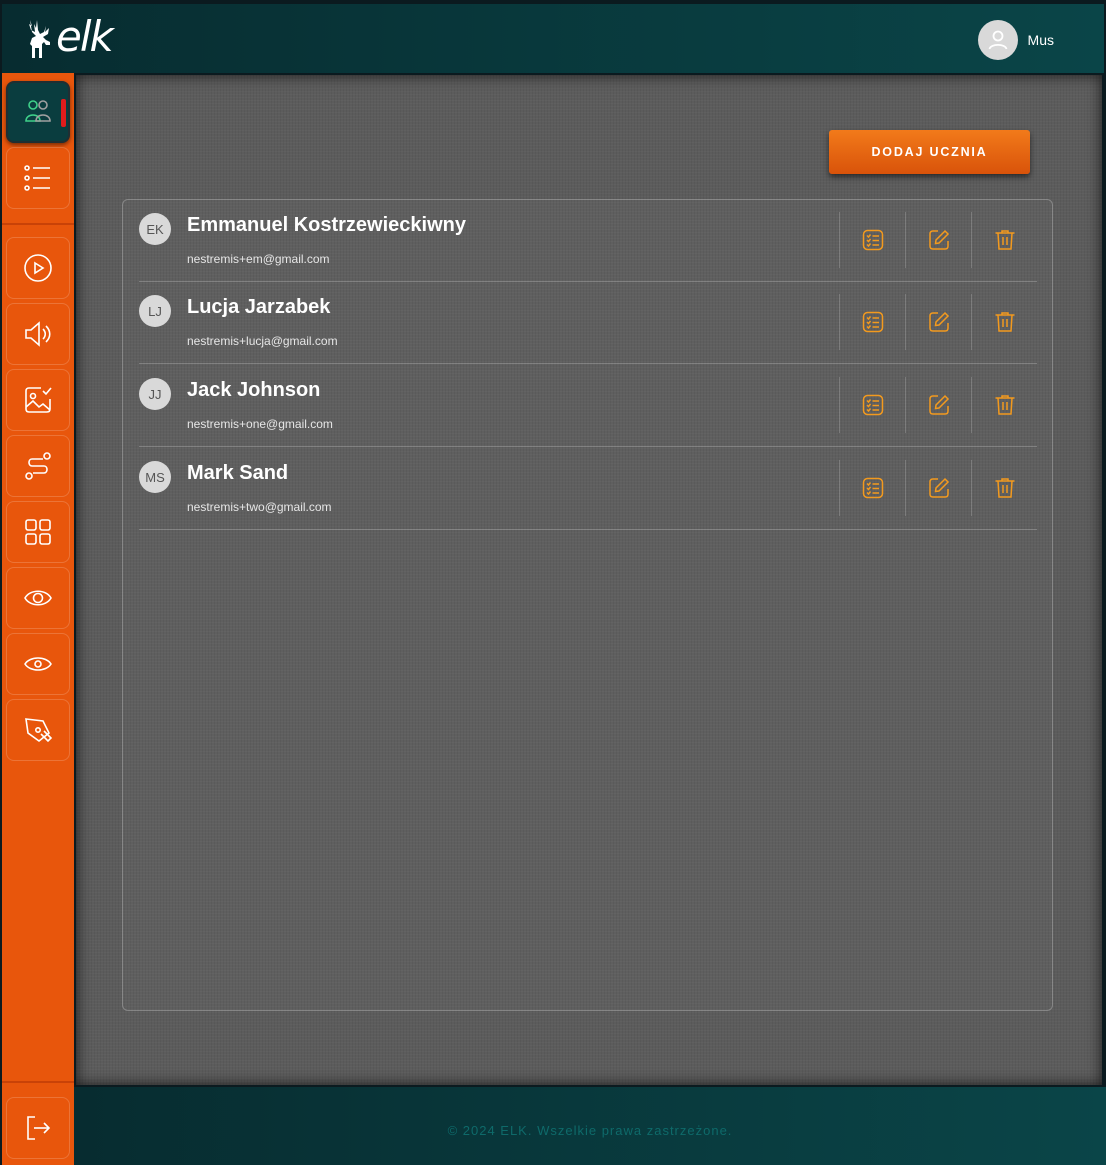 The image size is (1106, 1165). What do you see at coordinates (588, 406) in the screenshot?
I see `student-row: JJ Jack Johnson nestremis+one@gmail.com` at bounding box center [588, 406].